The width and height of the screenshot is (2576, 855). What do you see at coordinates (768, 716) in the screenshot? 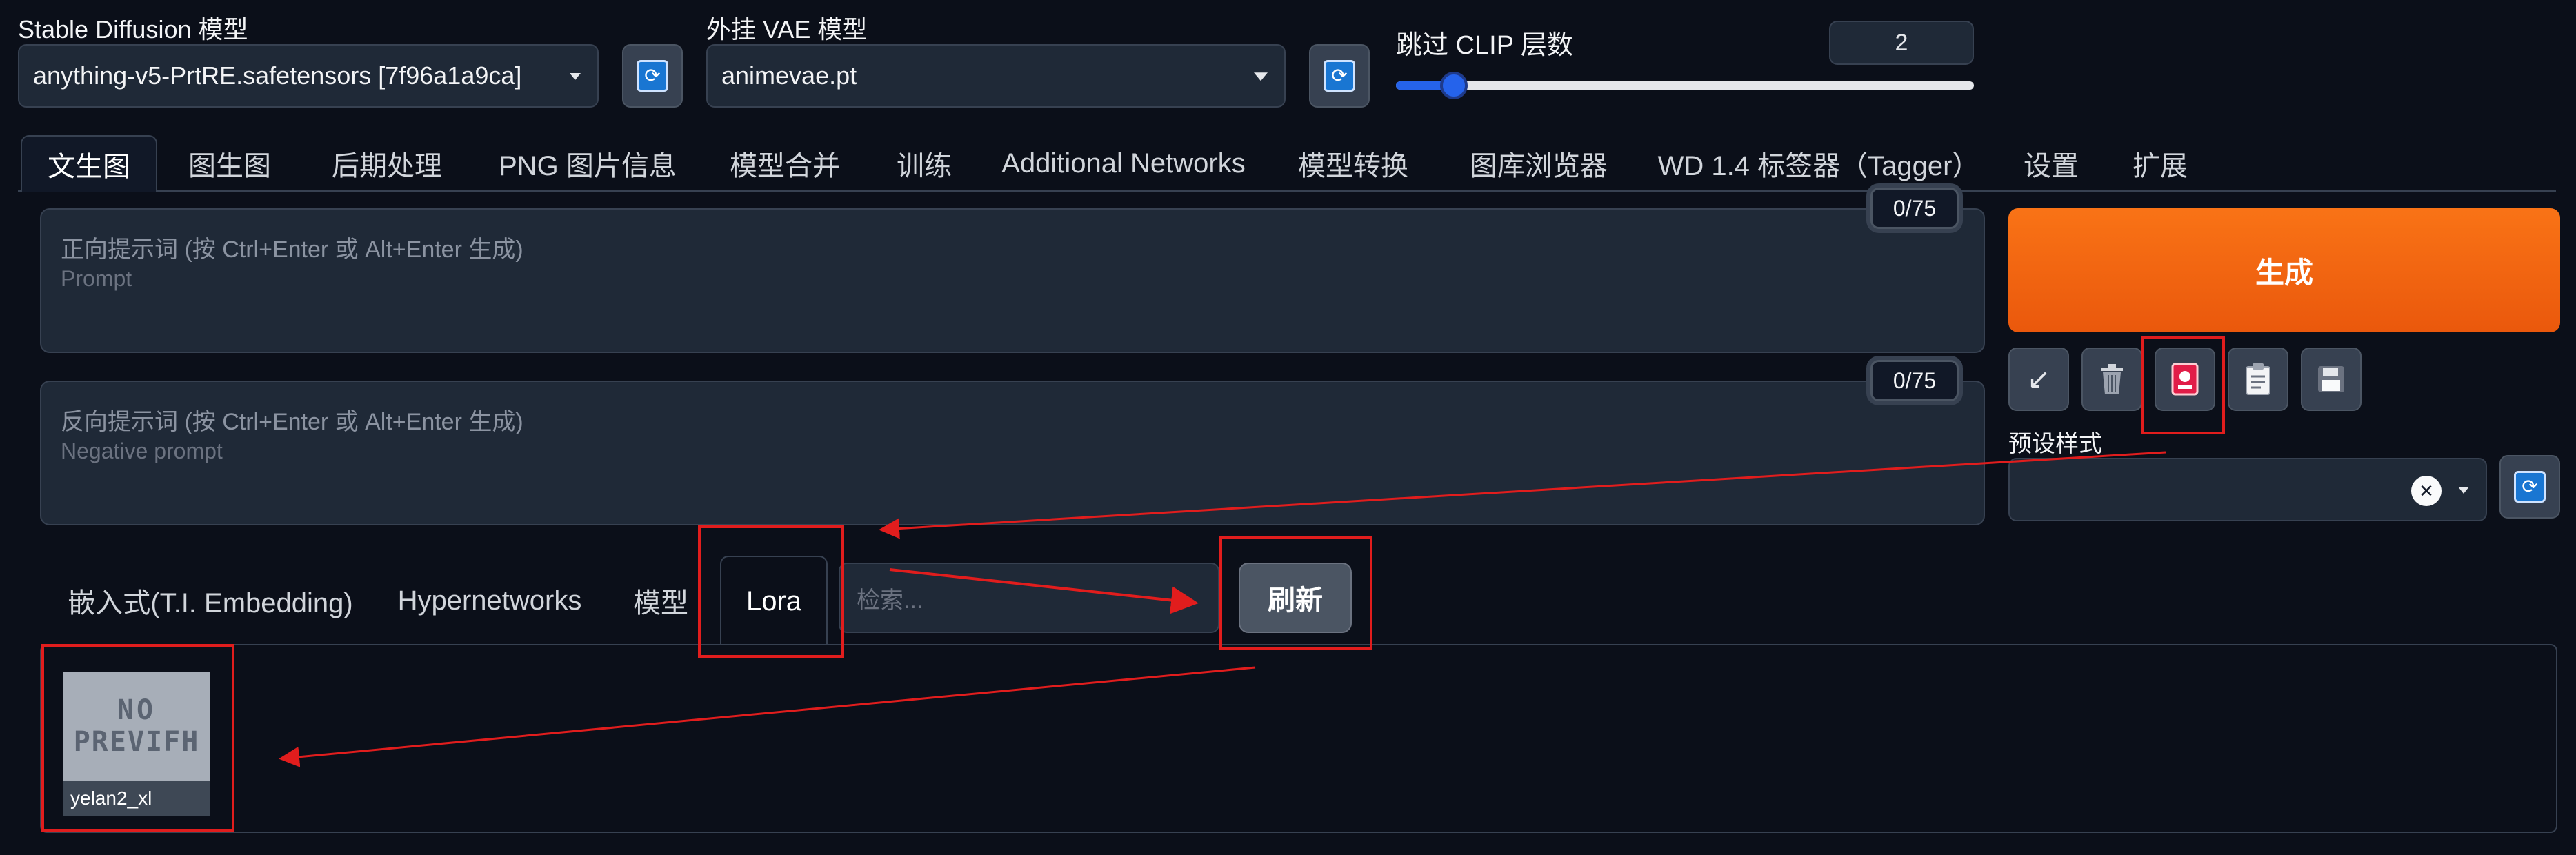
I see `arrow-to-lora-card` at bounding box center [768, 716].